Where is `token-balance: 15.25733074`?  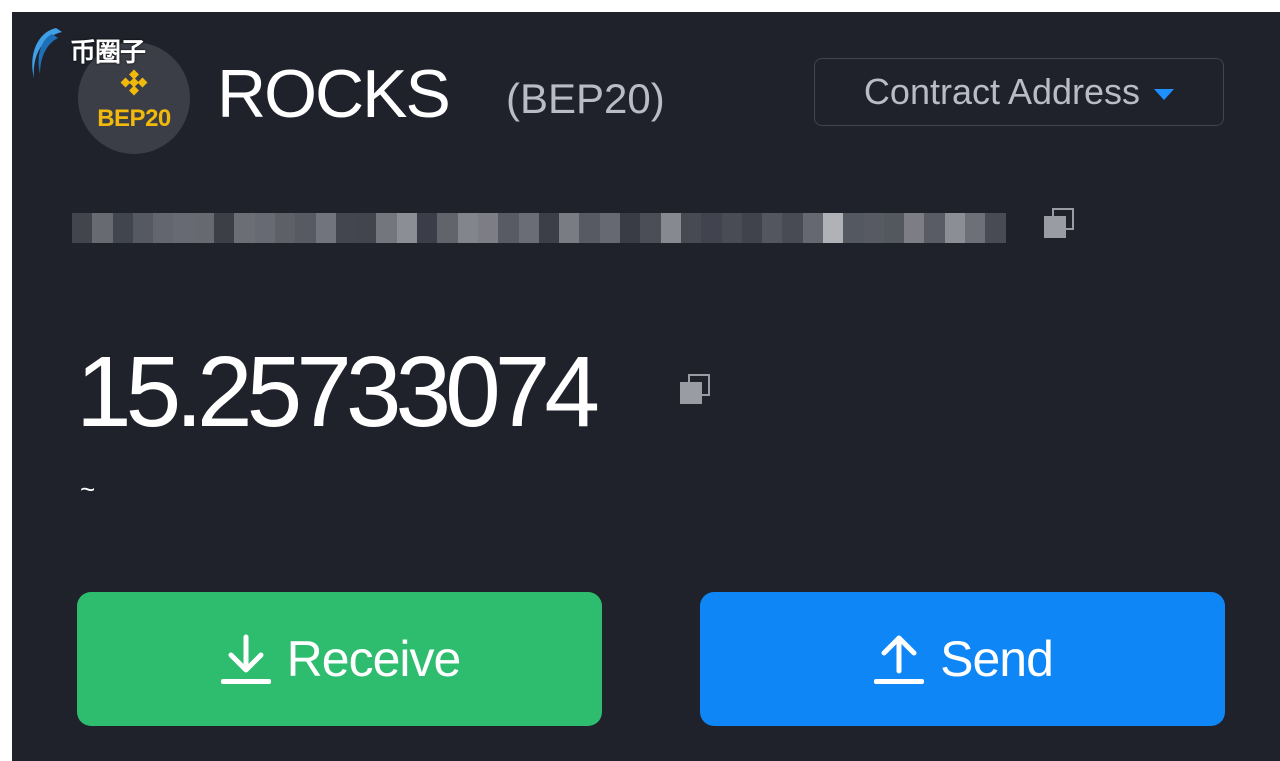 token-balance: 15.25733074 is located at coordinates (338, 392).